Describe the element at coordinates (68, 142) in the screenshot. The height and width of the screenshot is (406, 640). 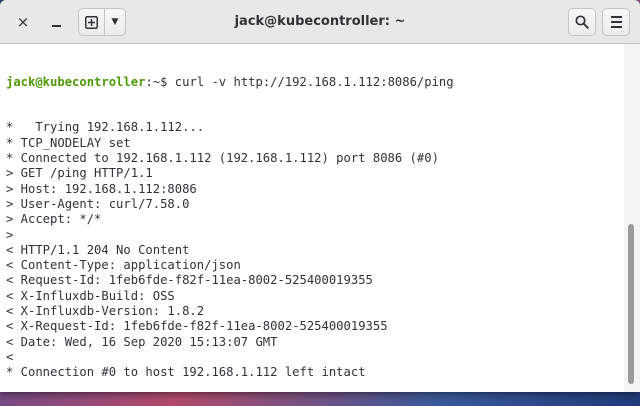
I see `output-line: * TCP_NODELAY set` at that location.